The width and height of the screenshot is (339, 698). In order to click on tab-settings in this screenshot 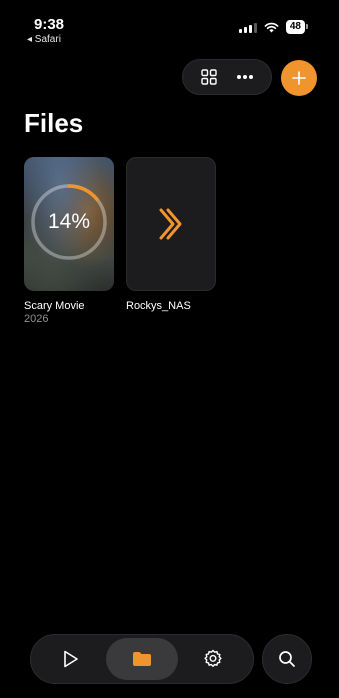, I will do `click(213, 659)`.